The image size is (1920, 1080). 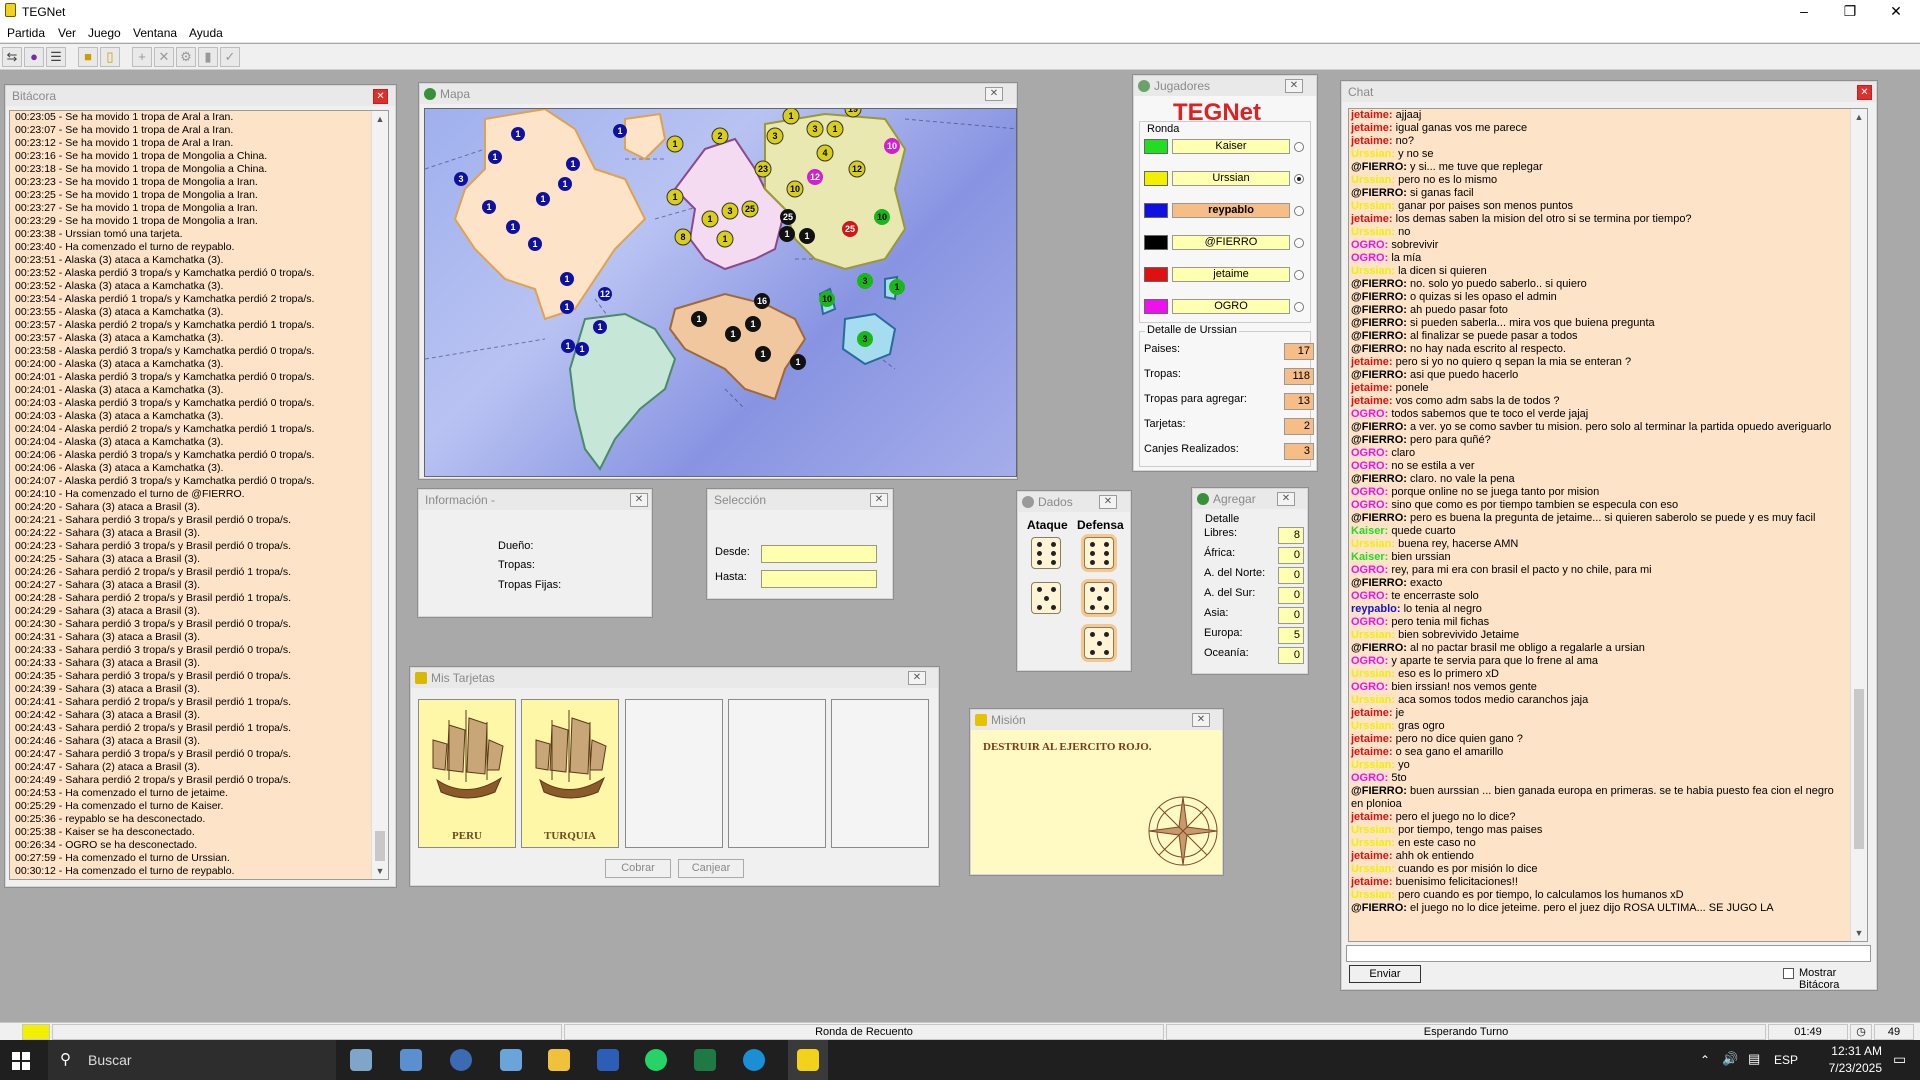 What do you see at coordinates (1201, 720) in the screenshot?
I see `mision-close-button: ✕` at bounding box center [1201, 720].